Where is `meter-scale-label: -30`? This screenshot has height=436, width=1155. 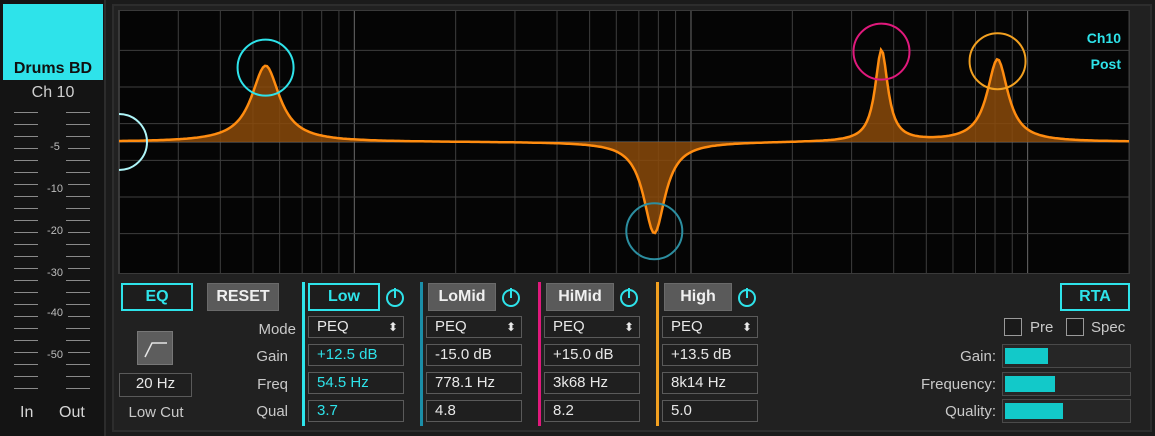 meter-scale-label: -30 is located at coordinates (55, 273).